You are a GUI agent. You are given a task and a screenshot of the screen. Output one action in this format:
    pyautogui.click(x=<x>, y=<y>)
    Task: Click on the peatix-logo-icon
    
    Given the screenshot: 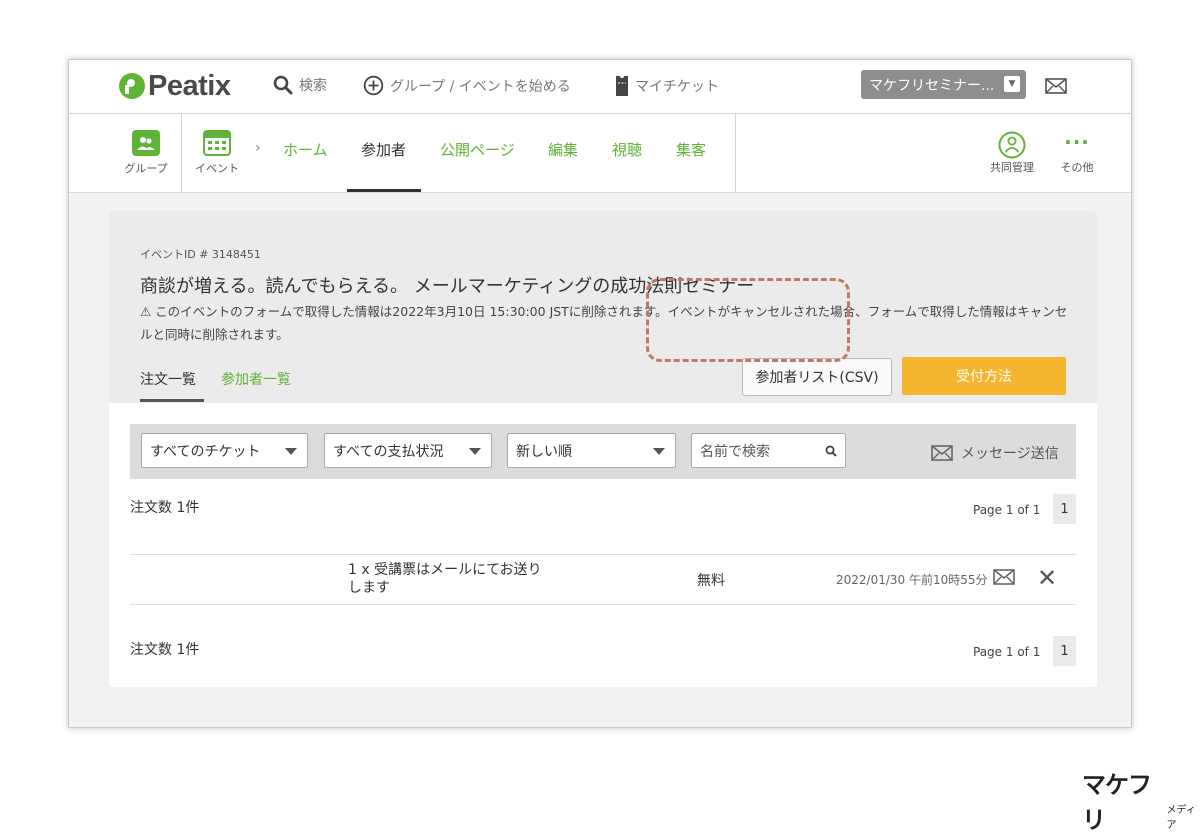 What is the action you would take?
    pyautogui.click(x=132, y=86)
    